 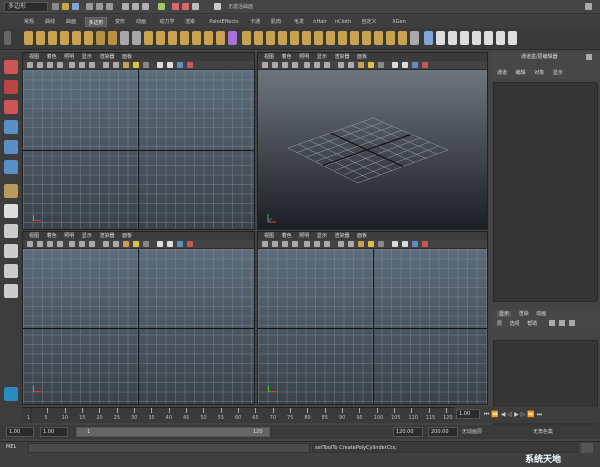 I want to click on uv-editor-icon, so click(x=232, y=38).